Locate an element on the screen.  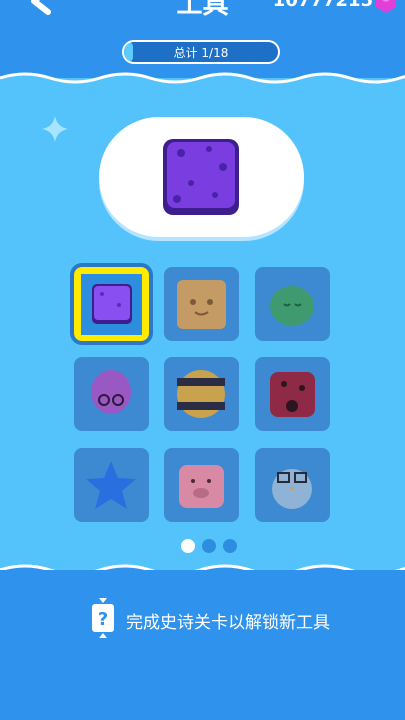
tool-slot-pig-block is located at coordinates (201, 485).